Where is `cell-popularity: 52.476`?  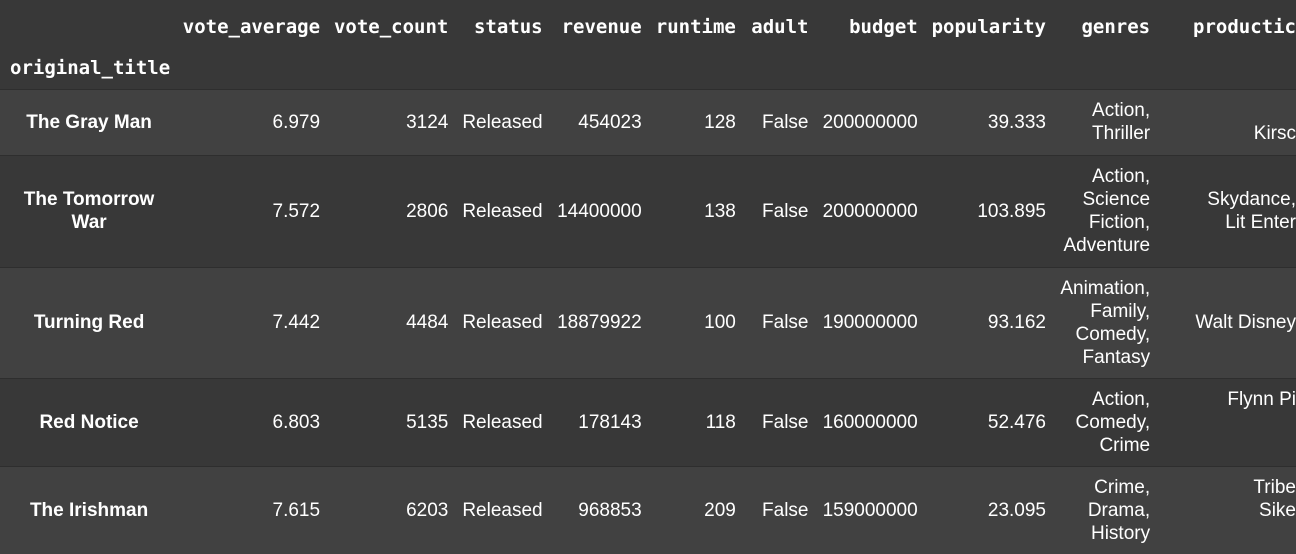
cell-popularity: 52.476 is located at coordinates (989, 421).